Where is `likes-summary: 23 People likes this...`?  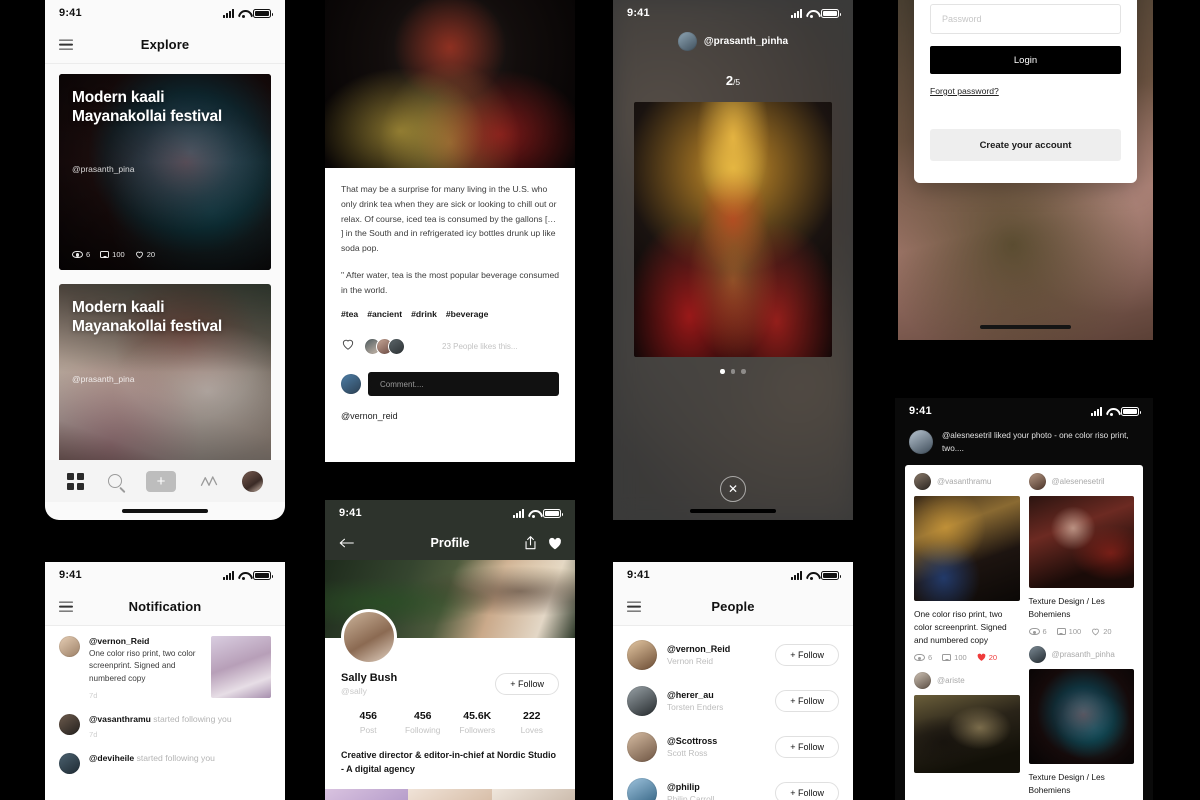
likes-summary: 23 People likes this... is located at coordinates (480, 347).